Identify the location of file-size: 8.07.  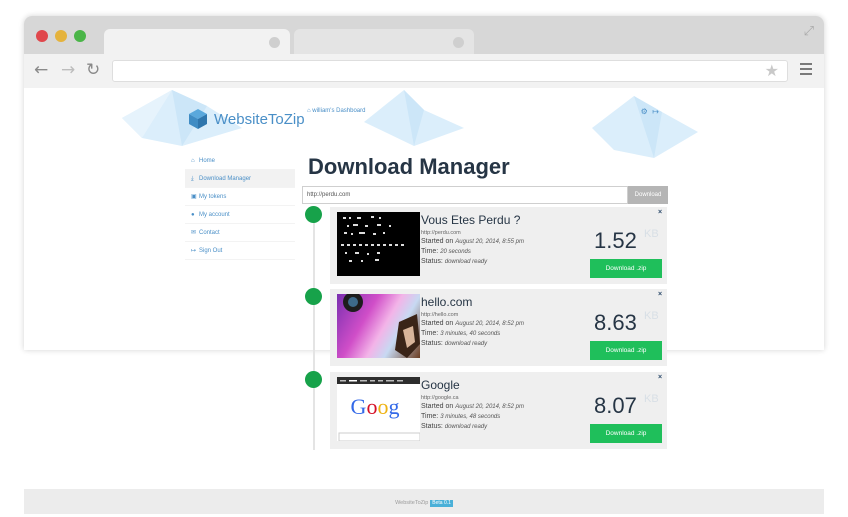
(615, 405).